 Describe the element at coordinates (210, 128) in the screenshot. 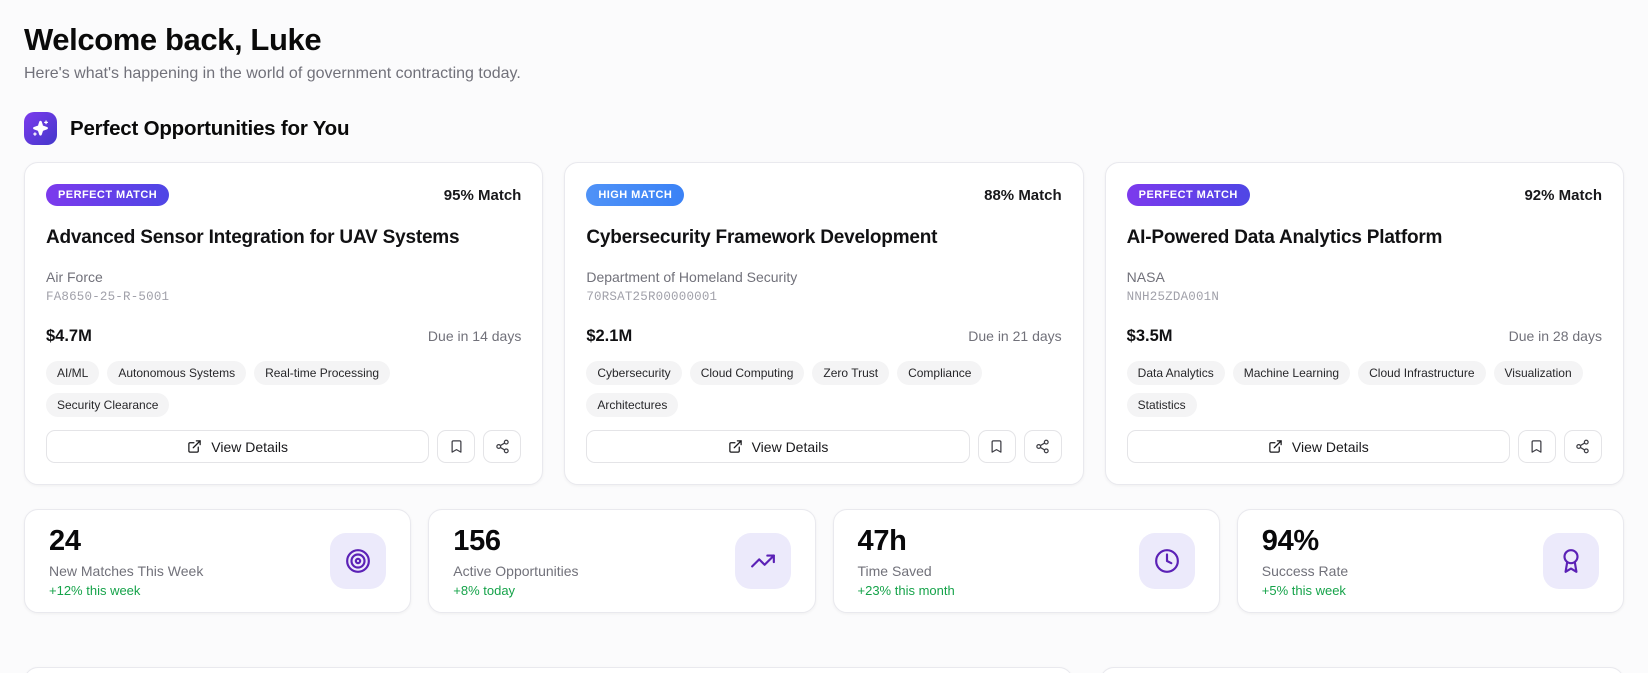

I see `section-title: Perfect Opportunities for You` at that location.